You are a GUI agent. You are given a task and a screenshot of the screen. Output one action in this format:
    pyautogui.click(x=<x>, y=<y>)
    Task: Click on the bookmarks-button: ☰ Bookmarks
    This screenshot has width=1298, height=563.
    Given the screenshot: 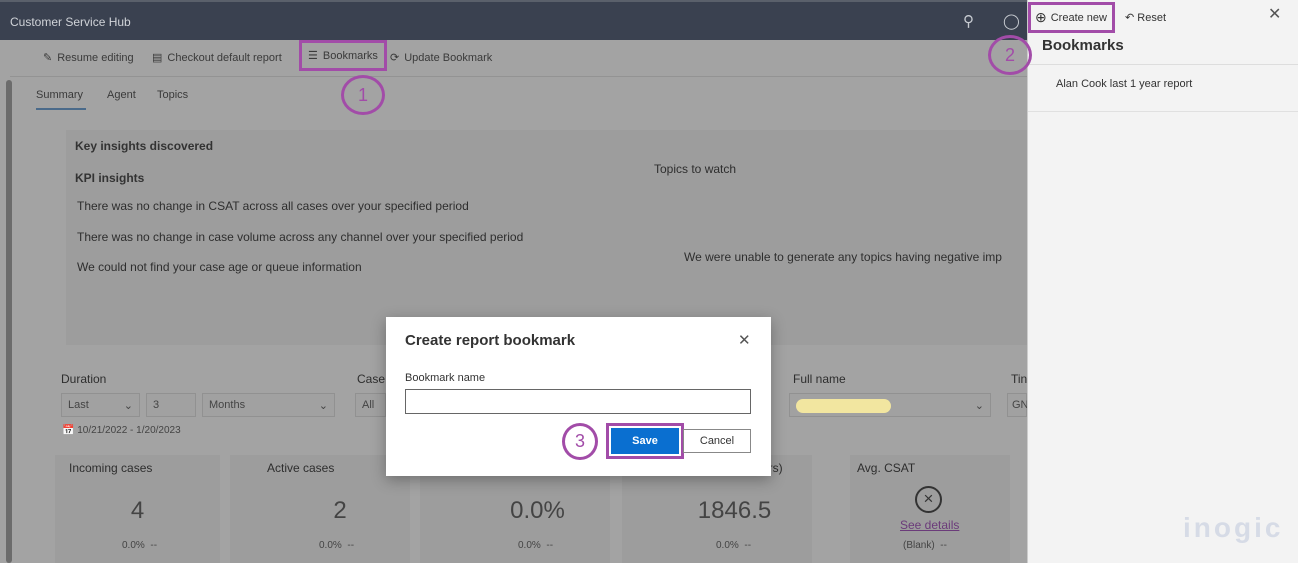 What is the action you would take?
    pyautogui.click(x=343, y=55)
    